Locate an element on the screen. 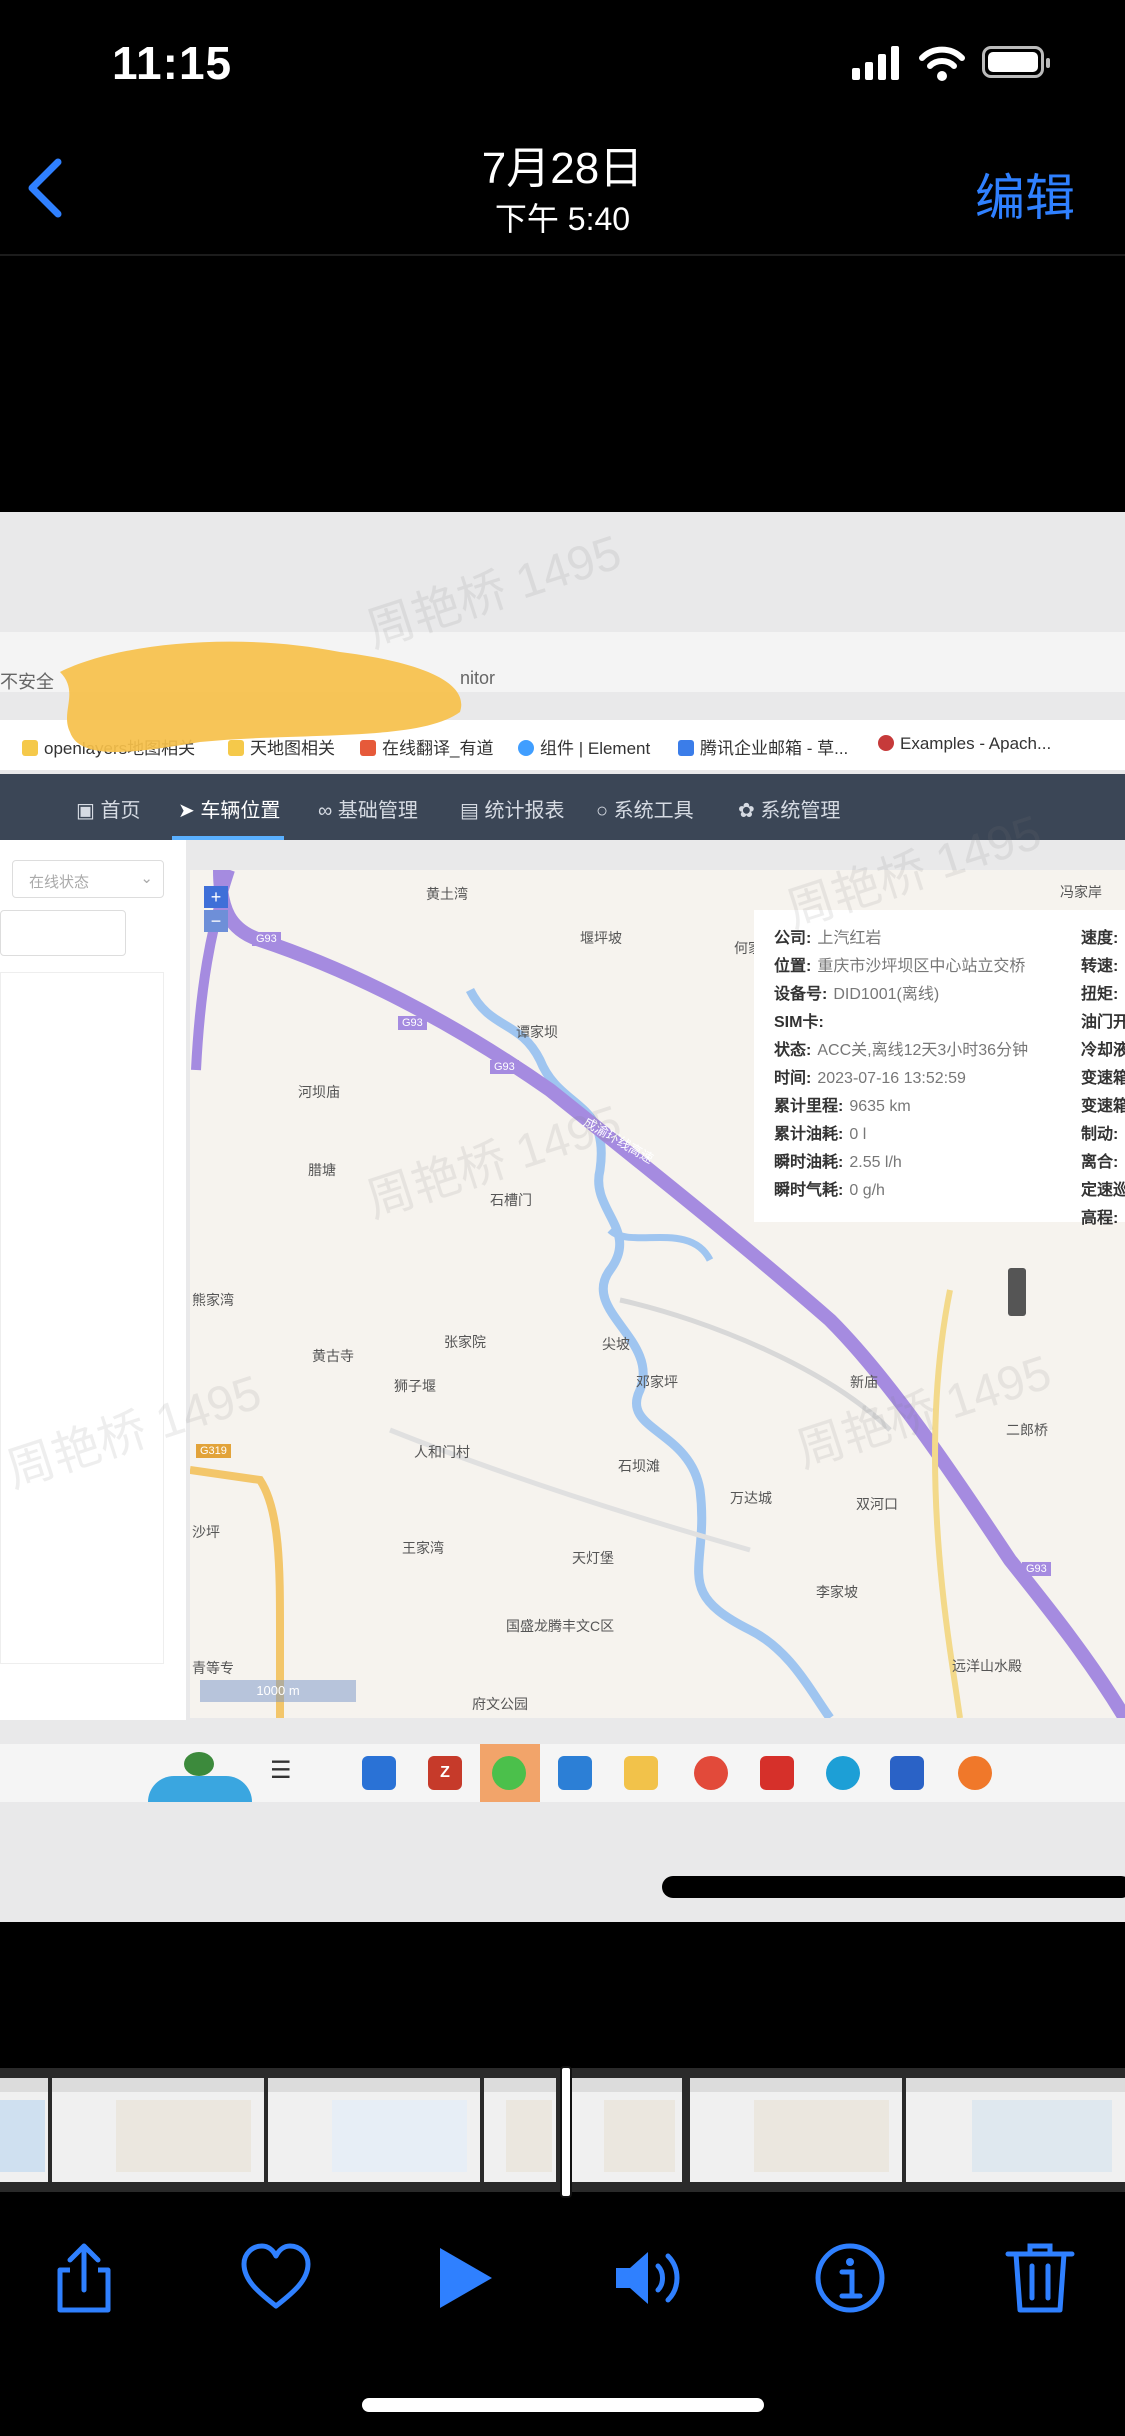 The width and height of the screenshot is (1125, 2436). wifi-icon is located at coordinates (942, 63).